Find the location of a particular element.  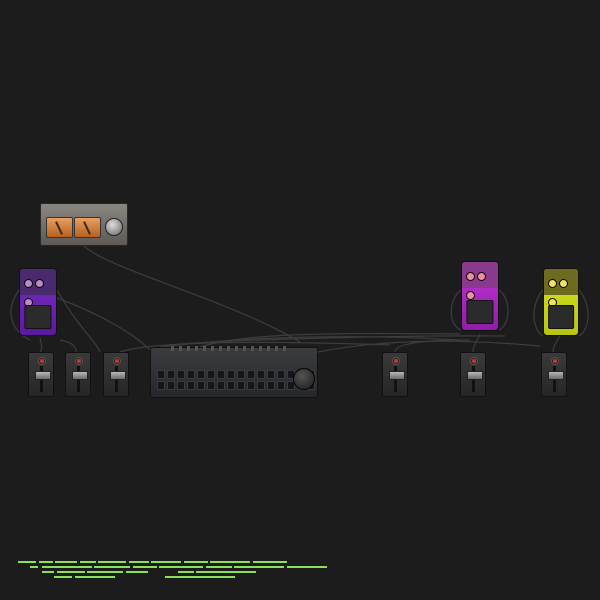

pedal-yellow is located at coordinates (561, 302).